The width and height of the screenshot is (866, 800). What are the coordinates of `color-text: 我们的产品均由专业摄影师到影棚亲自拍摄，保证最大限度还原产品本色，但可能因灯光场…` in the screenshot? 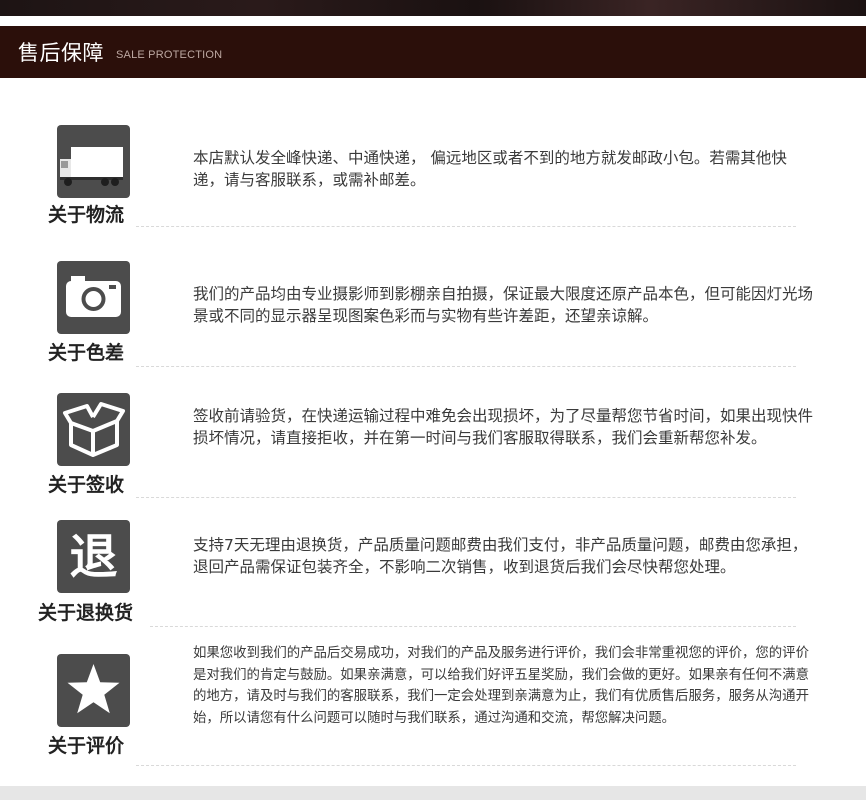 It's located at (503, 305).